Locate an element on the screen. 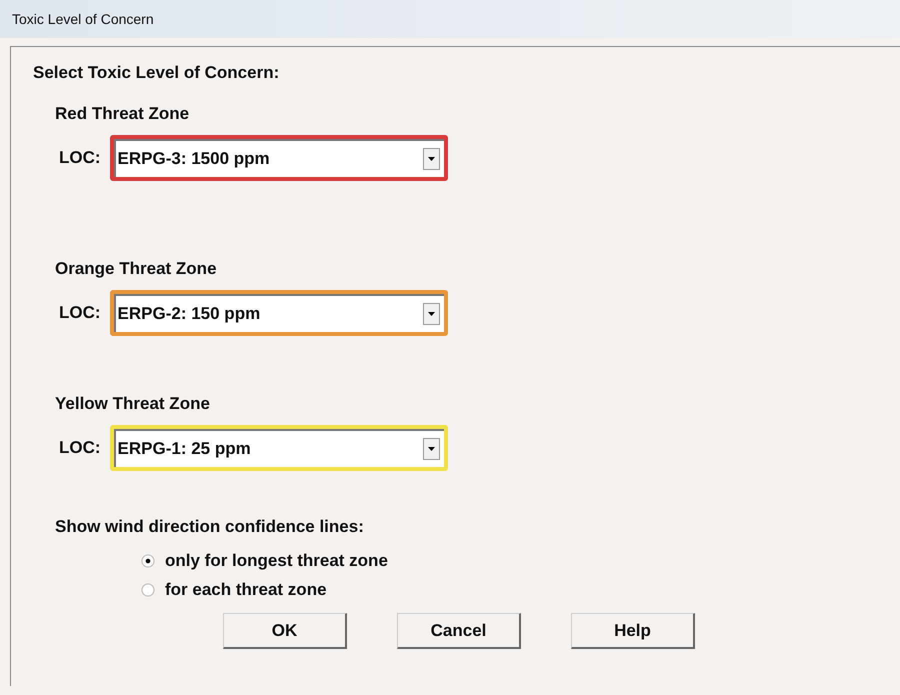  loc-dropdown: ERPG-2: 150 ppm is located at coordinates (279, 313).